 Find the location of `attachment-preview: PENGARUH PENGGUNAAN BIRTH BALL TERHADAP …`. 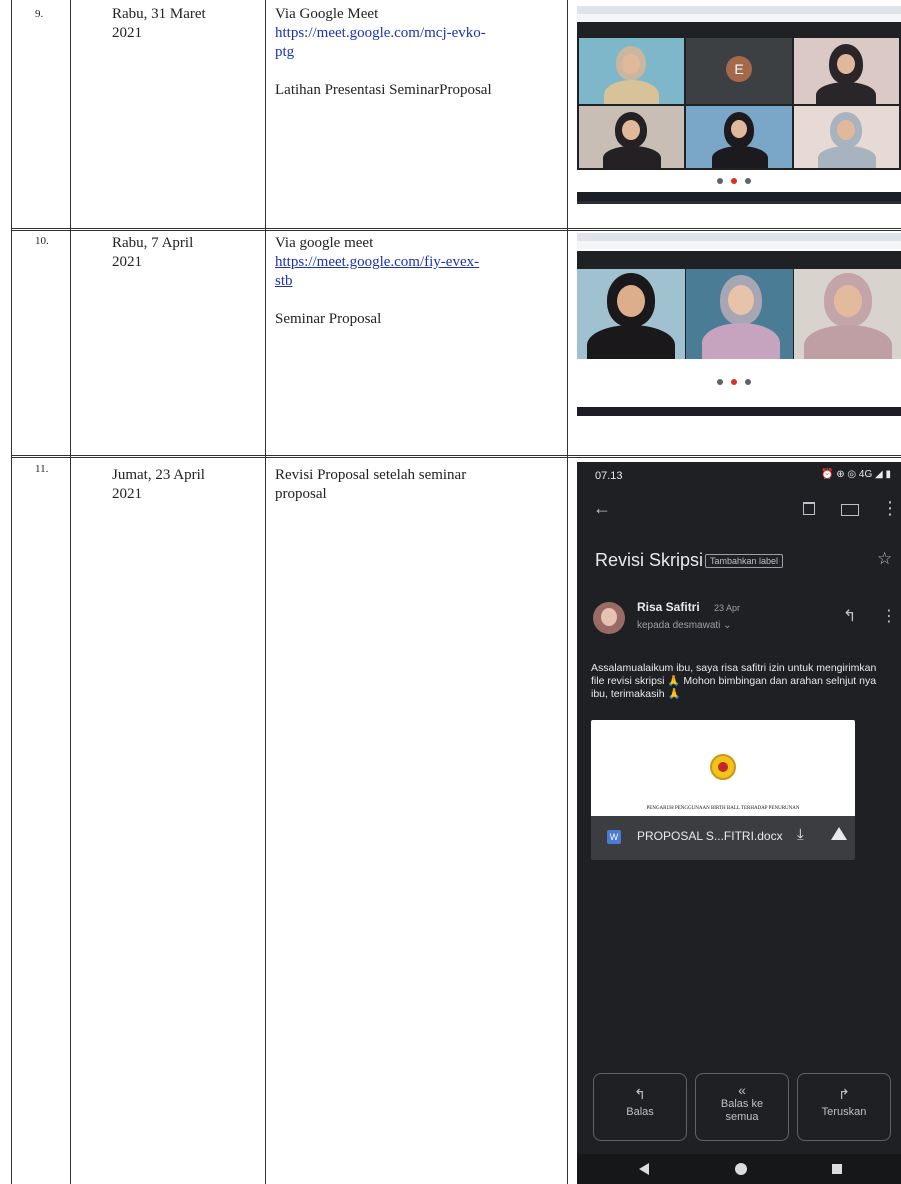

attachment-preview: PENGARUH PENGGUNAAN BIRTH BALL TERHADAP … is located at coordinates (723, 768).